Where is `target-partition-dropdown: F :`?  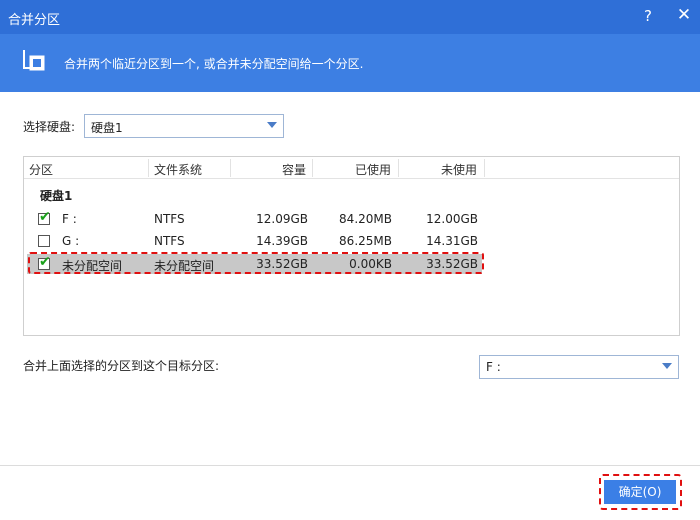 target-partition-dropdown: F : is located at coordinates (579, 367).